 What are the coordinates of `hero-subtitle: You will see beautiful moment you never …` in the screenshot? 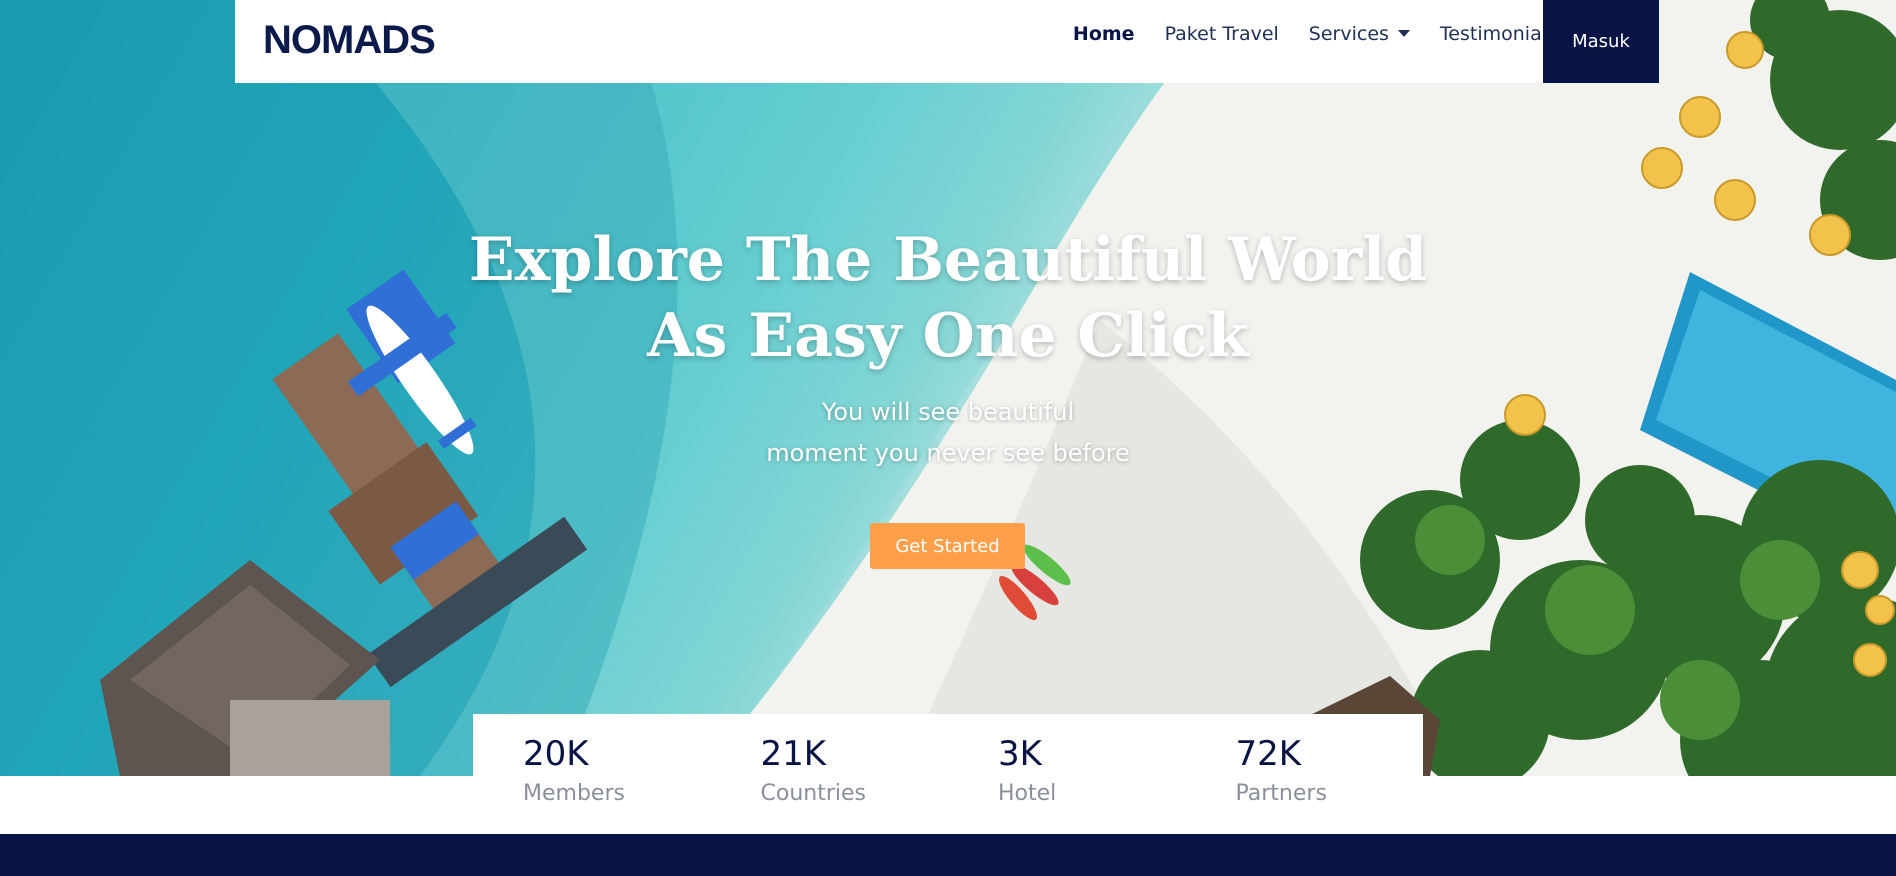 It's located at (948, 432).